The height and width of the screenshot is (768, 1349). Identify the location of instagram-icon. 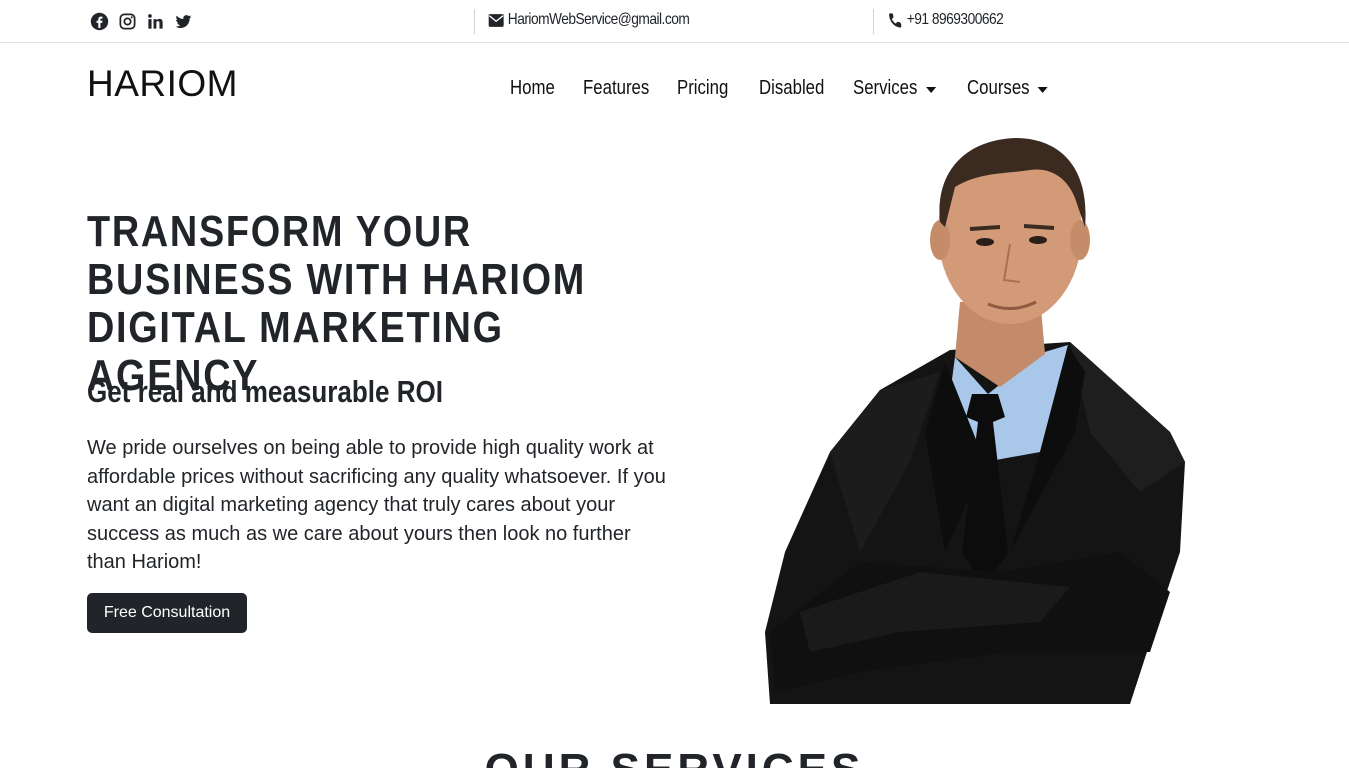
(127, 21).